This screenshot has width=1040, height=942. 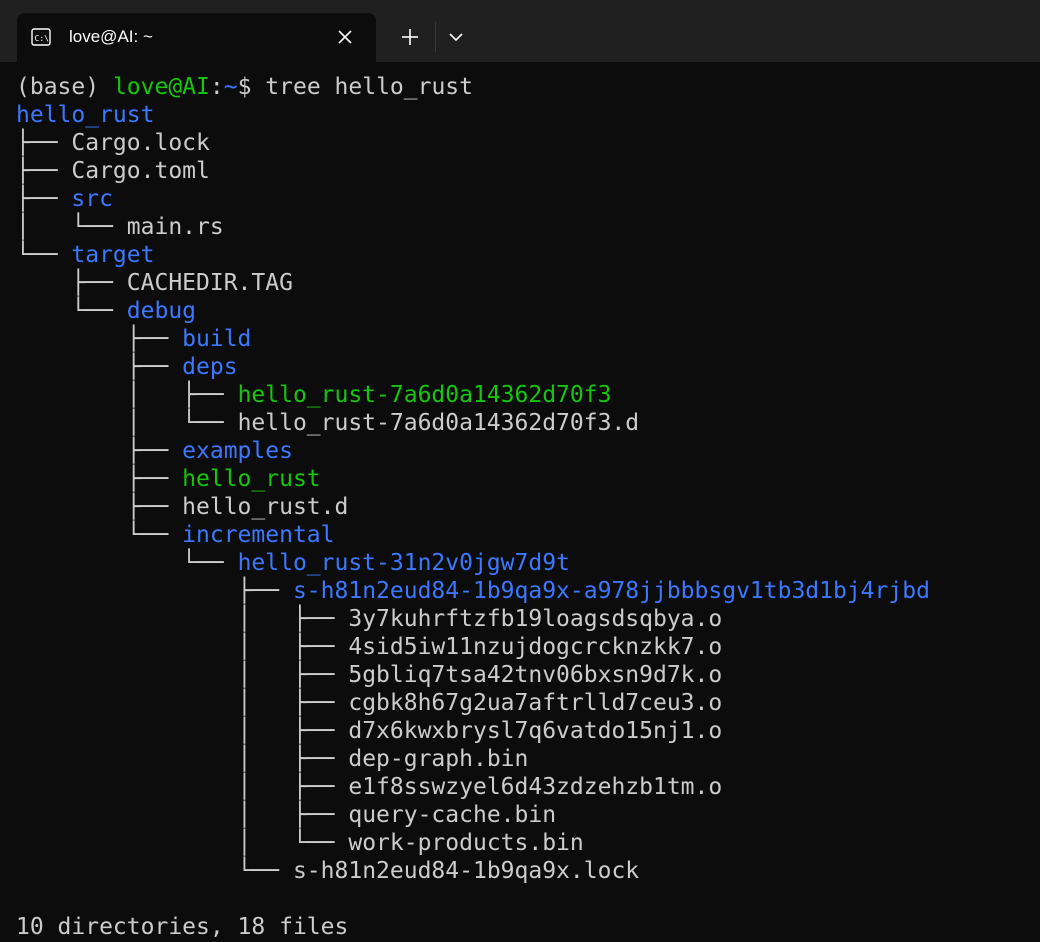 What do you see at coordinates (217, 339) in the screenshot?
I see `text-segment: build` at bounding box center [217, 339].